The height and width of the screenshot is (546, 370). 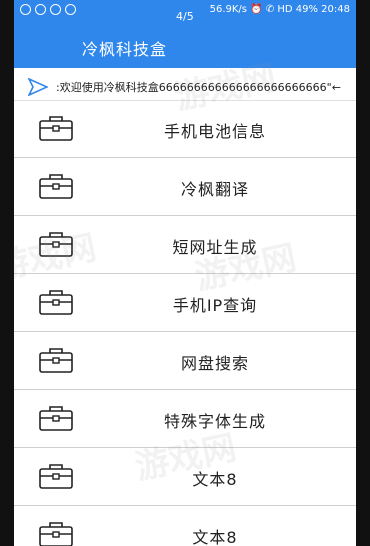 I want to click on list-item: 网盘搜索, so click(x=185, y=361).